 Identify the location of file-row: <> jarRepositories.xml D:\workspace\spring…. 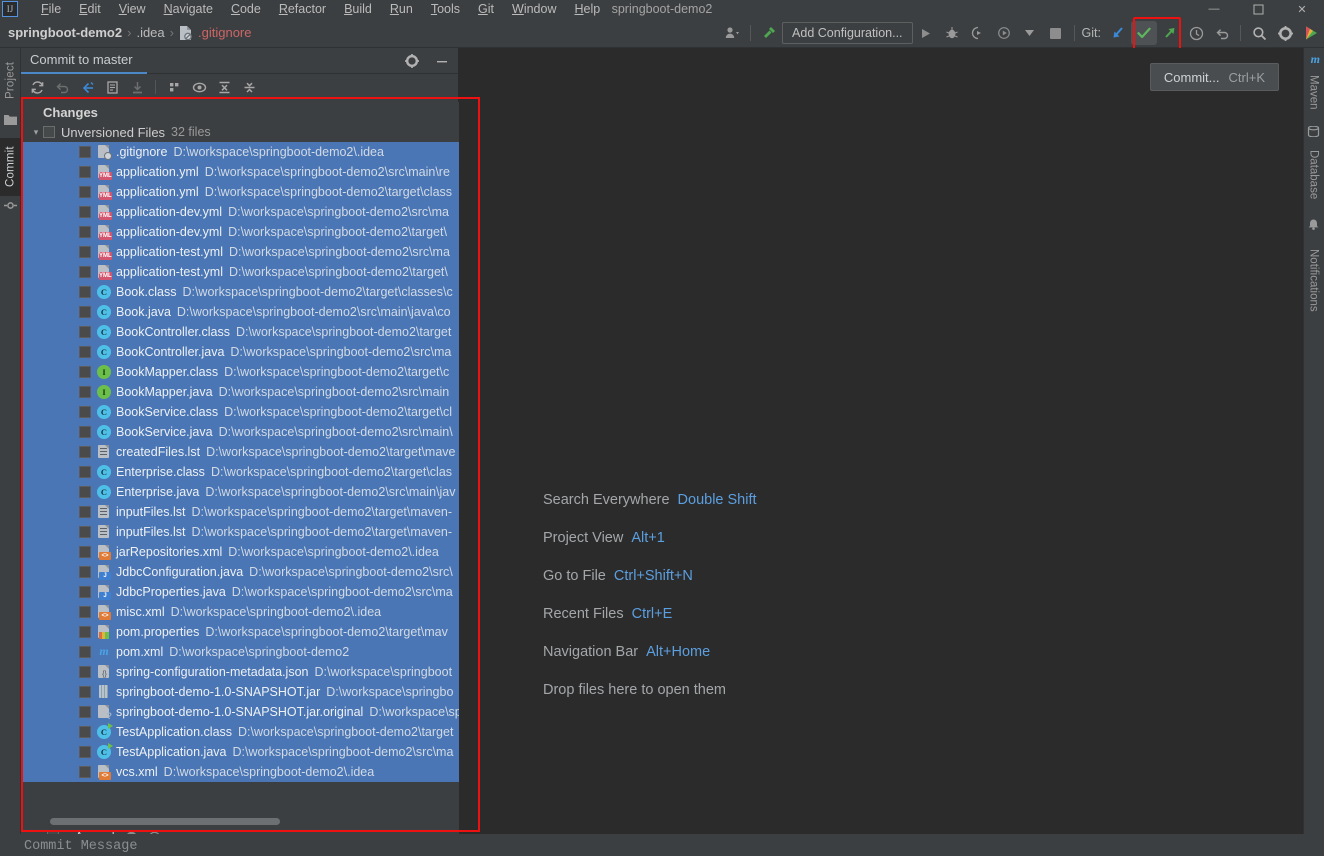
(241, 552).